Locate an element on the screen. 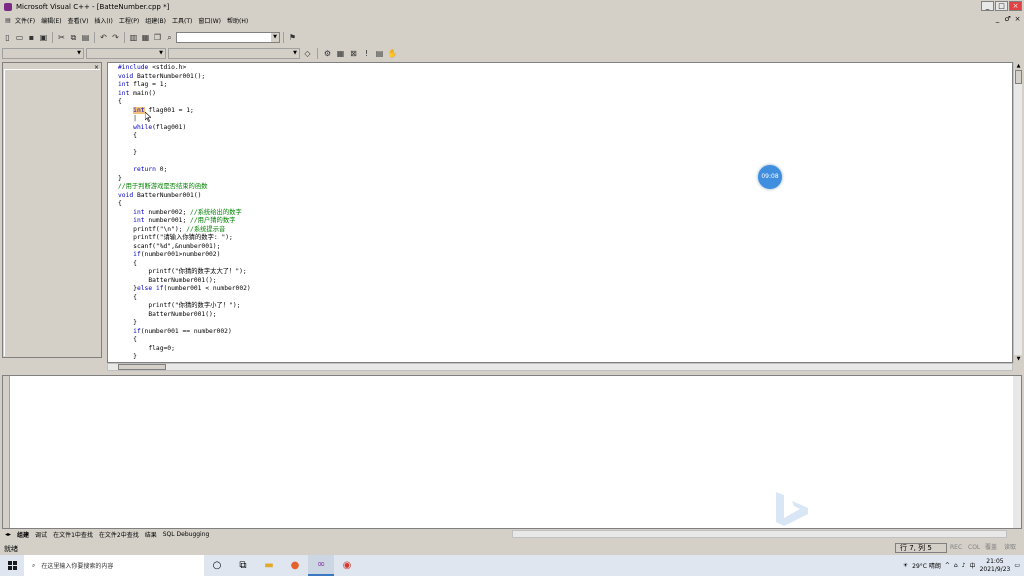 This screenshot has height=576, width=1024. network-icon: ⌂ is located at coordinates (956, 565).